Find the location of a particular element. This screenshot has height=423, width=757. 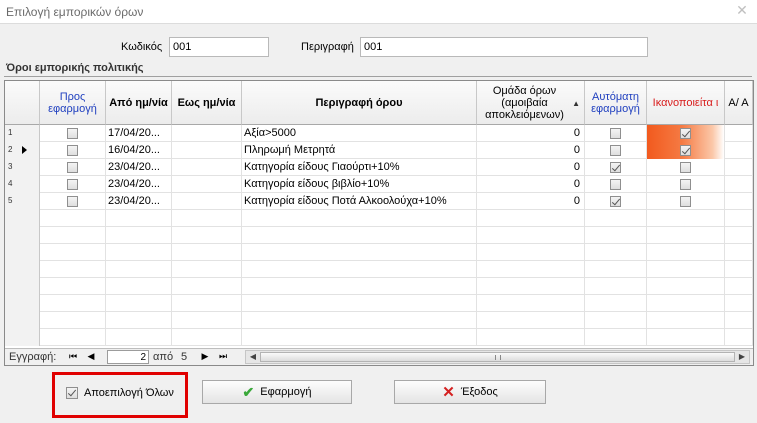

column-header-apply: Προς εφαρμογή is located at coordinates (73, 103).